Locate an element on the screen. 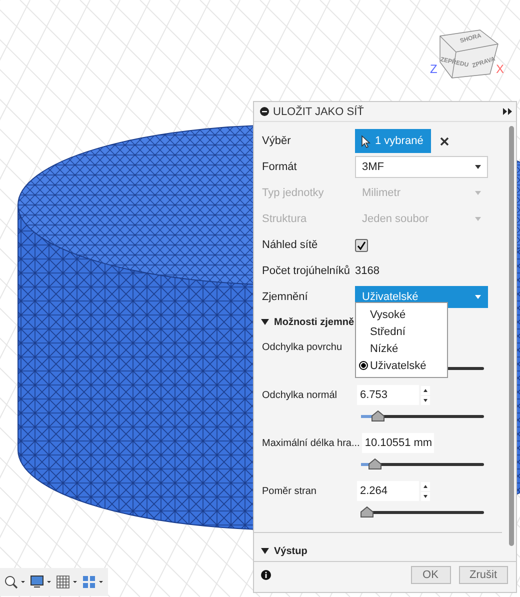 The width and height of the screenshot is (520, 597). field-label: Formát is located at coordinates (280, 167).